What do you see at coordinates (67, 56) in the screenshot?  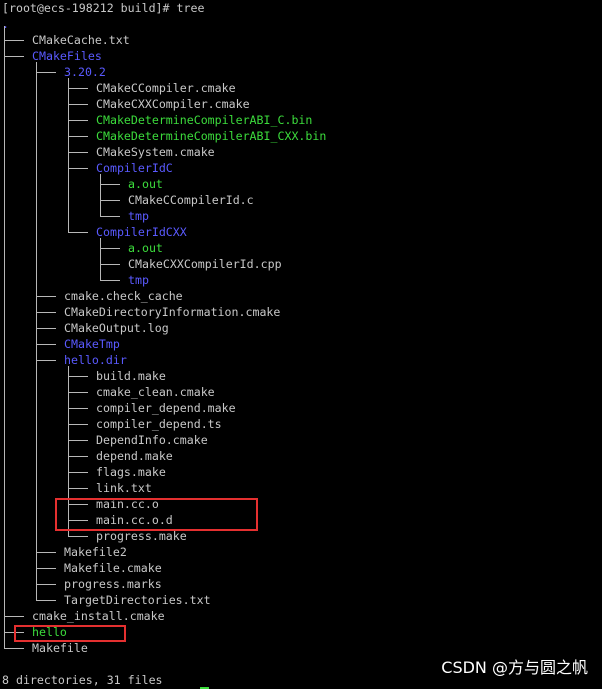 I see `directory-name: CMakeFiles` at bounding box center [67, 56].